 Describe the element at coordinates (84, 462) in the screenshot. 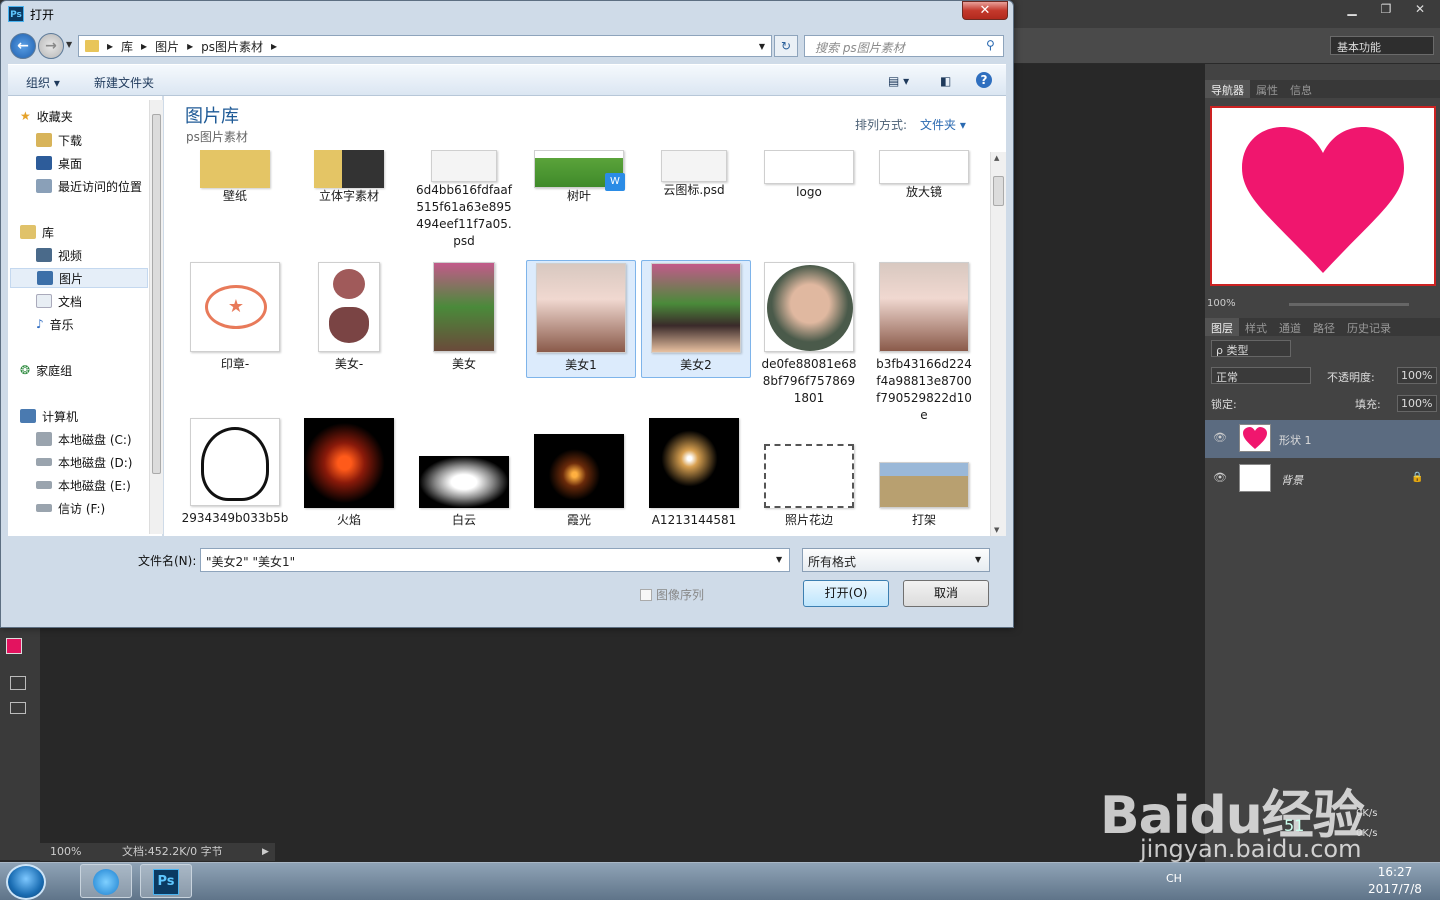

I see `sidebar-item-drive-d: 本地磁盘 (D:)` at that location.